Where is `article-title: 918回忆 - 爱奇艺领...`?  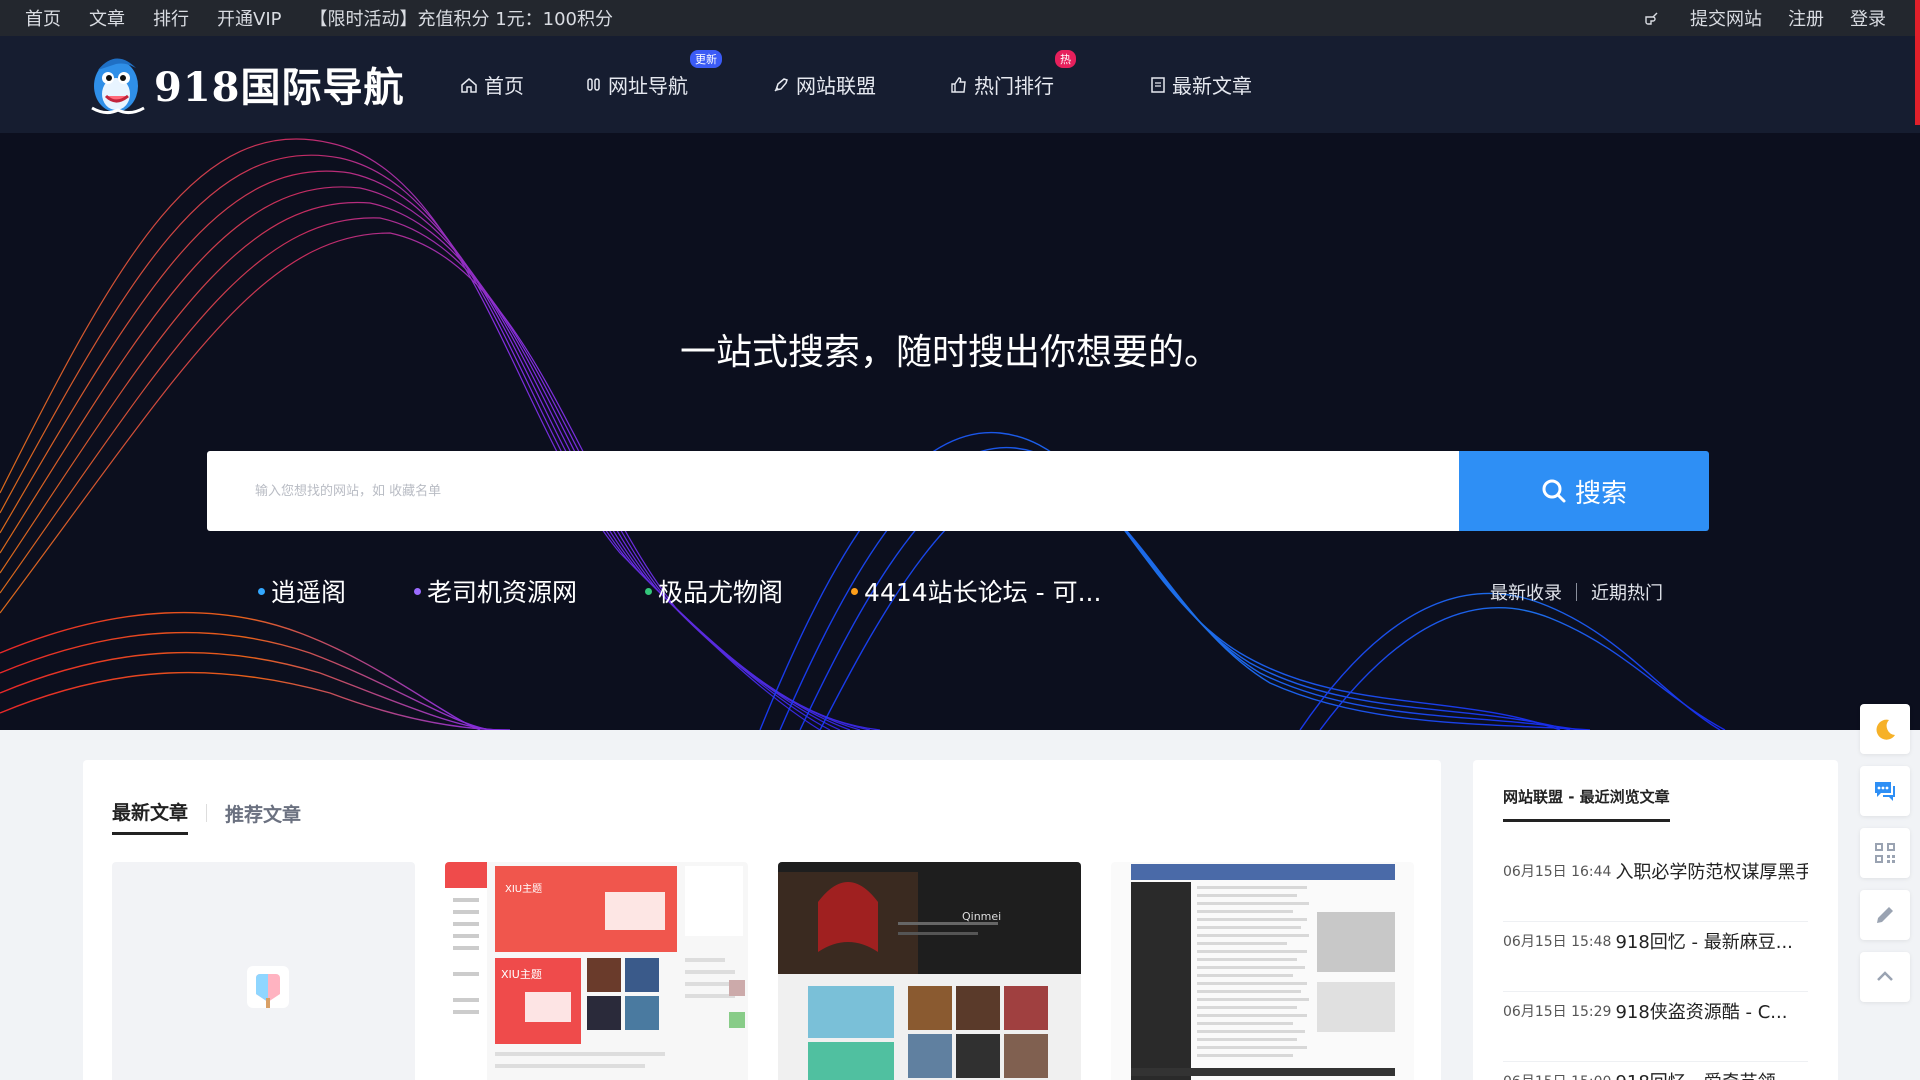 article-title: 918回忆 - 爱奇艺领... is located at coordinates (1703, 1074).